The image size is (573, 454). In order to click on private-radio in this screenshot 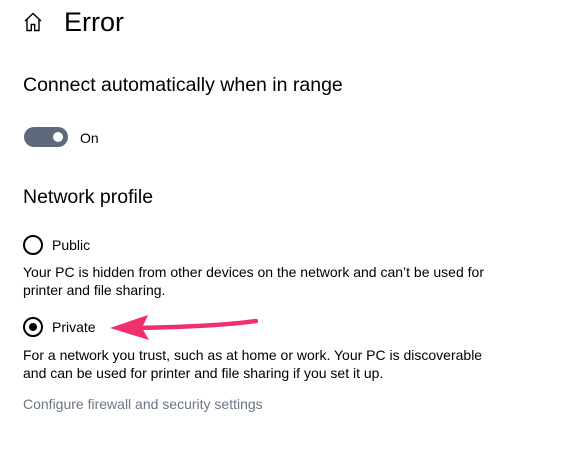, I will do `click(33, 327)`.